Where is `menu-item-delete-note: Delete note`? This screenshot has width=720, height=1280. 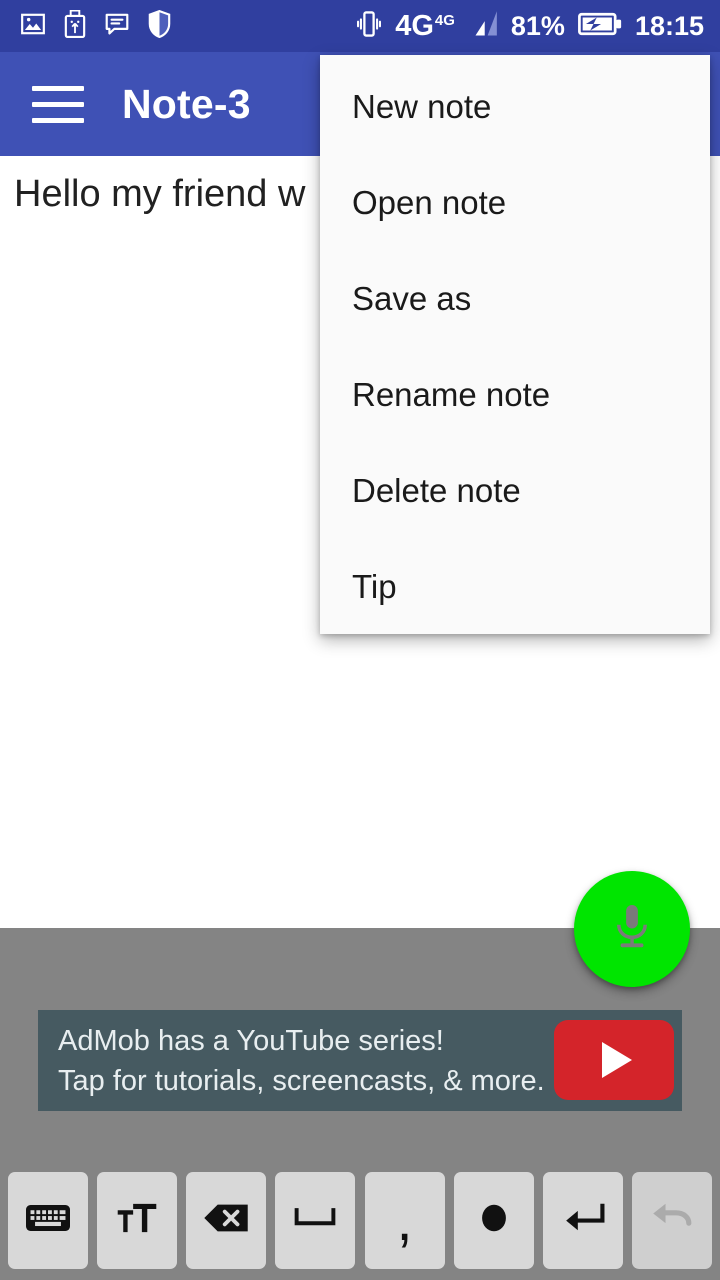
menu-item-delete-note: Delete note is located at coordinates (515, 491).